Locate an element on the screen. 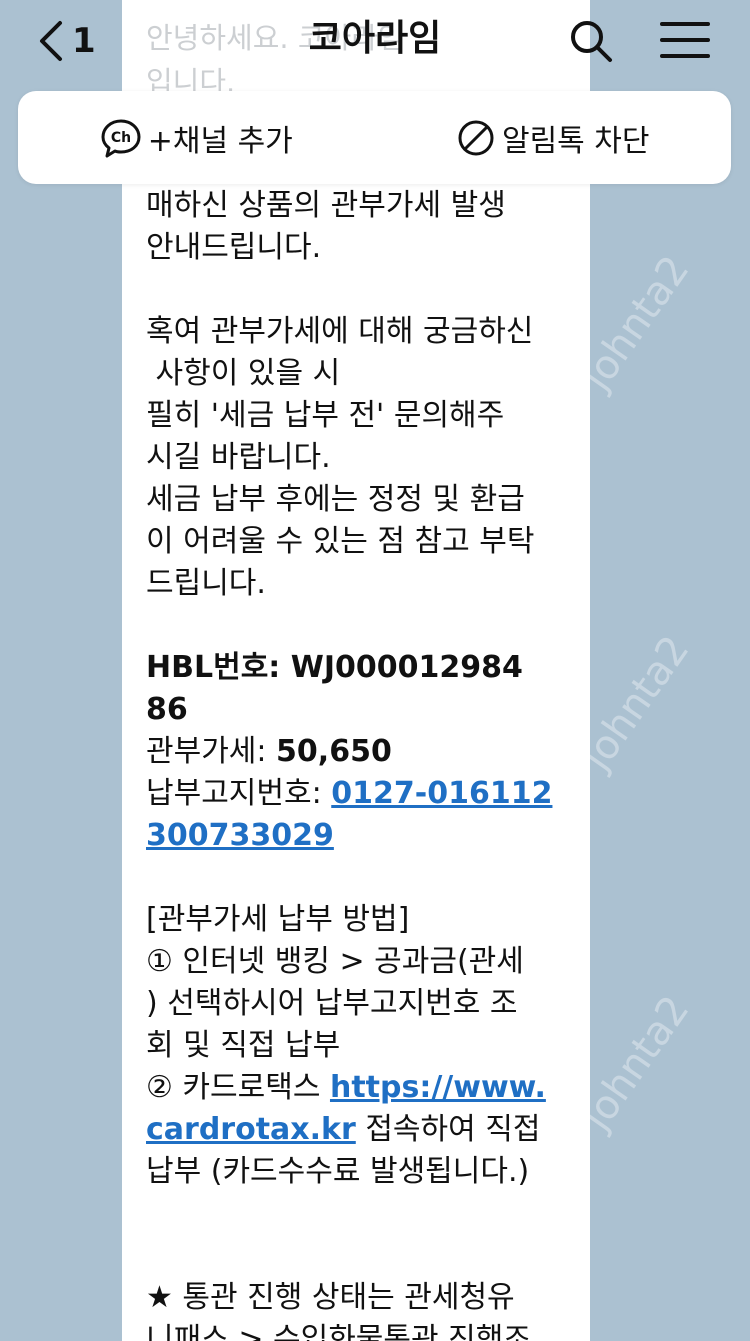 This screenshot has height=1341, width=750. menu-button is located at coordinates (685, 42).